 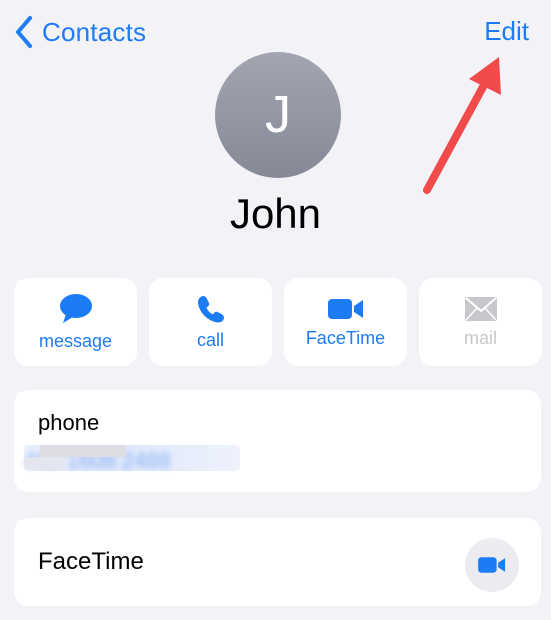 What do you see at coordinates (277, 562) in the screenshot?
I see `facetime-row: FaceTime` at bounding box center [277, 562].